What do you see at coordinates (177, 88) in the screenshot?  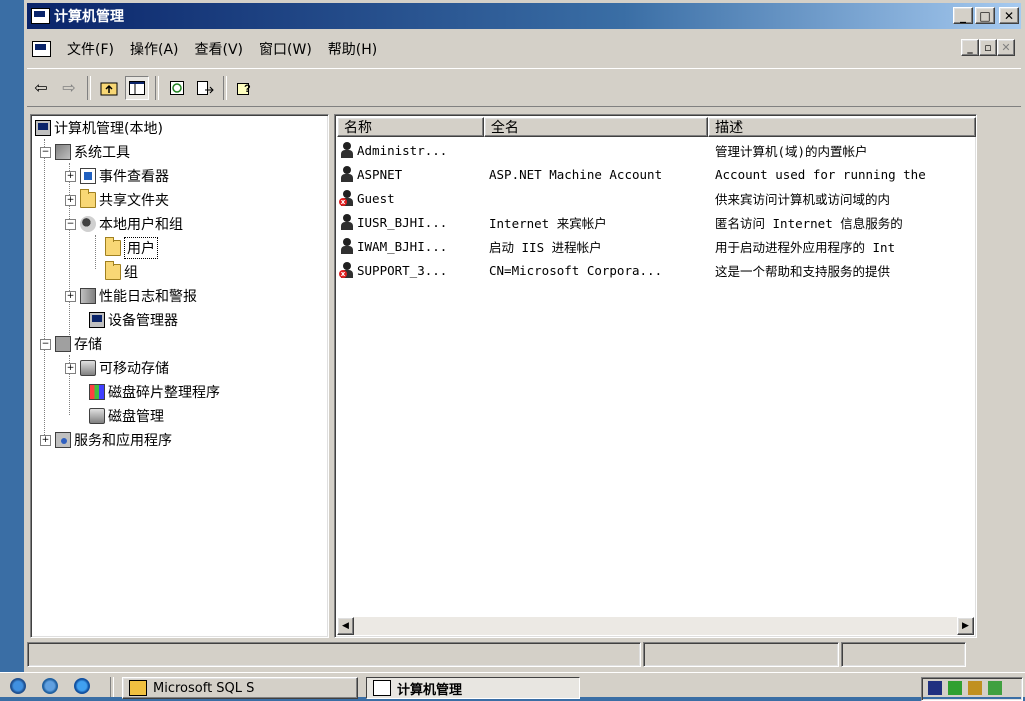 I see `refresh-icon` at bounding box center [177, 88].